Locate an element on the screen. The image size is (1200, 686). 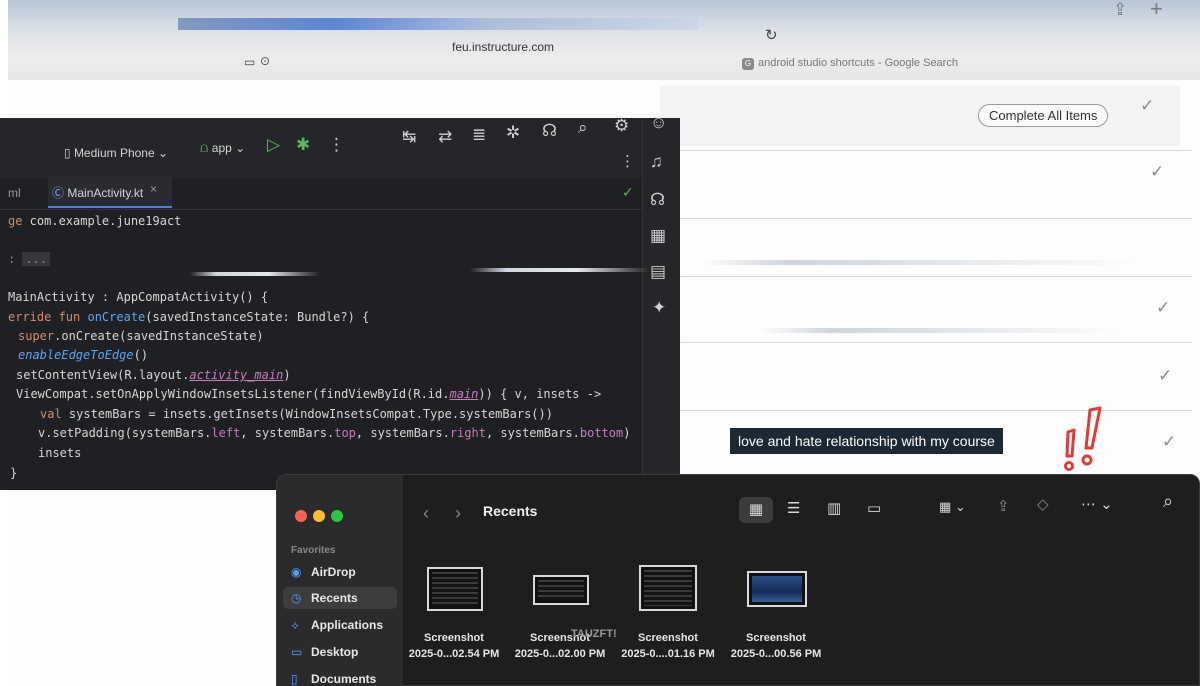
device-selector: ▯ Medium Phone ⌄ is located at coordinates (116, 153).